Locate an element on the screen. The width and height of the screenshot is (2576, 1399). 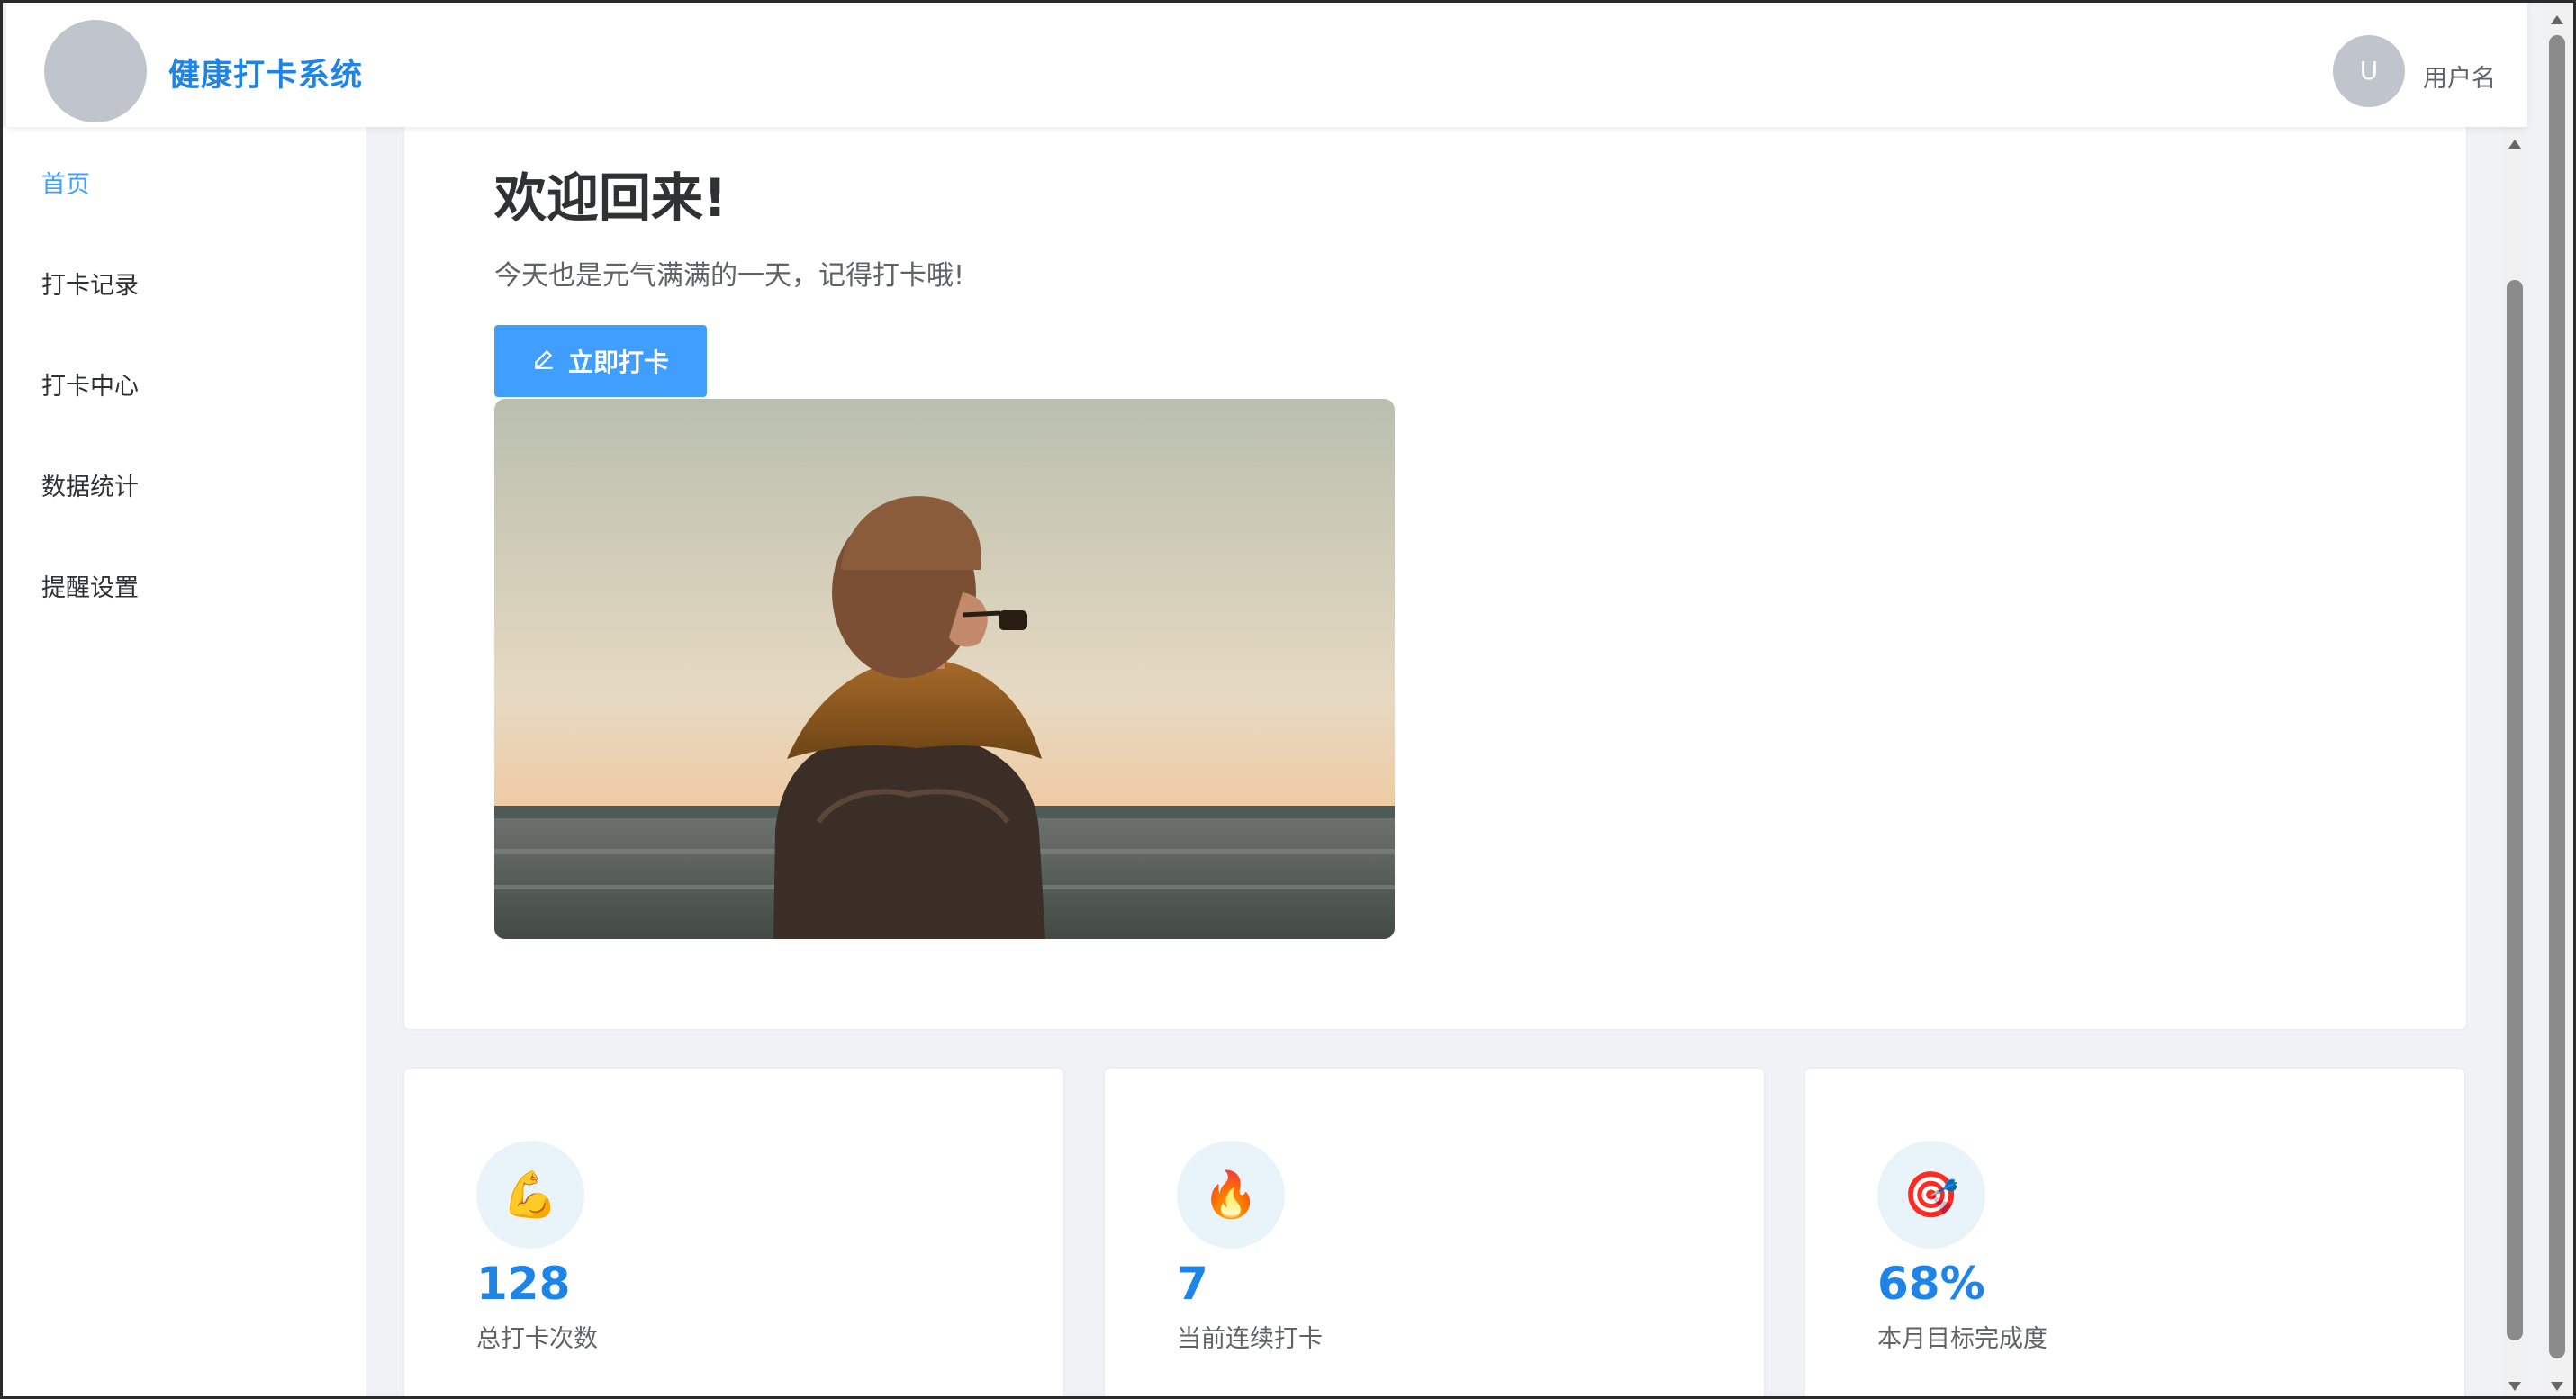
fire-icon: 🔥 is located at coordinates (1231, 1195).